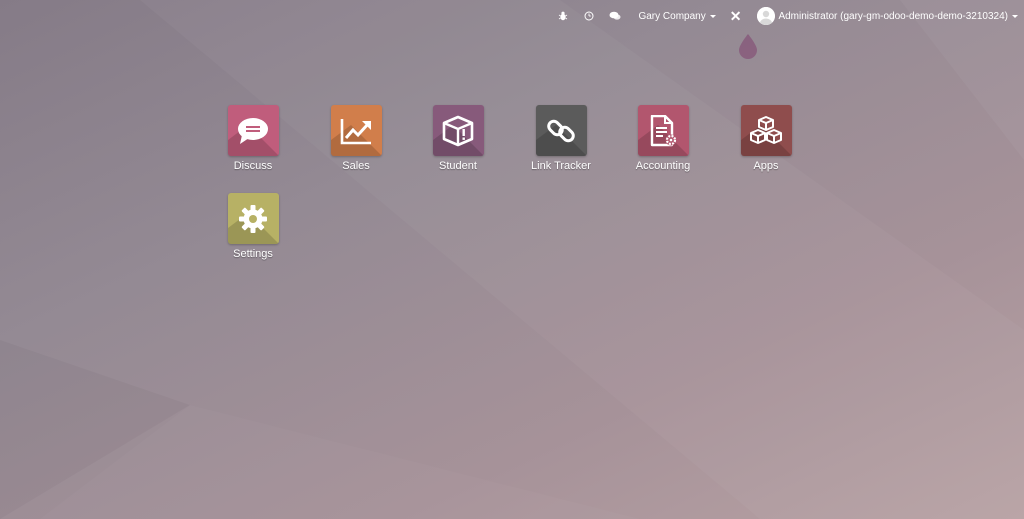 The image size is (1024, 519). I want to click on app-discuss: Discuss, so click(253, 138).